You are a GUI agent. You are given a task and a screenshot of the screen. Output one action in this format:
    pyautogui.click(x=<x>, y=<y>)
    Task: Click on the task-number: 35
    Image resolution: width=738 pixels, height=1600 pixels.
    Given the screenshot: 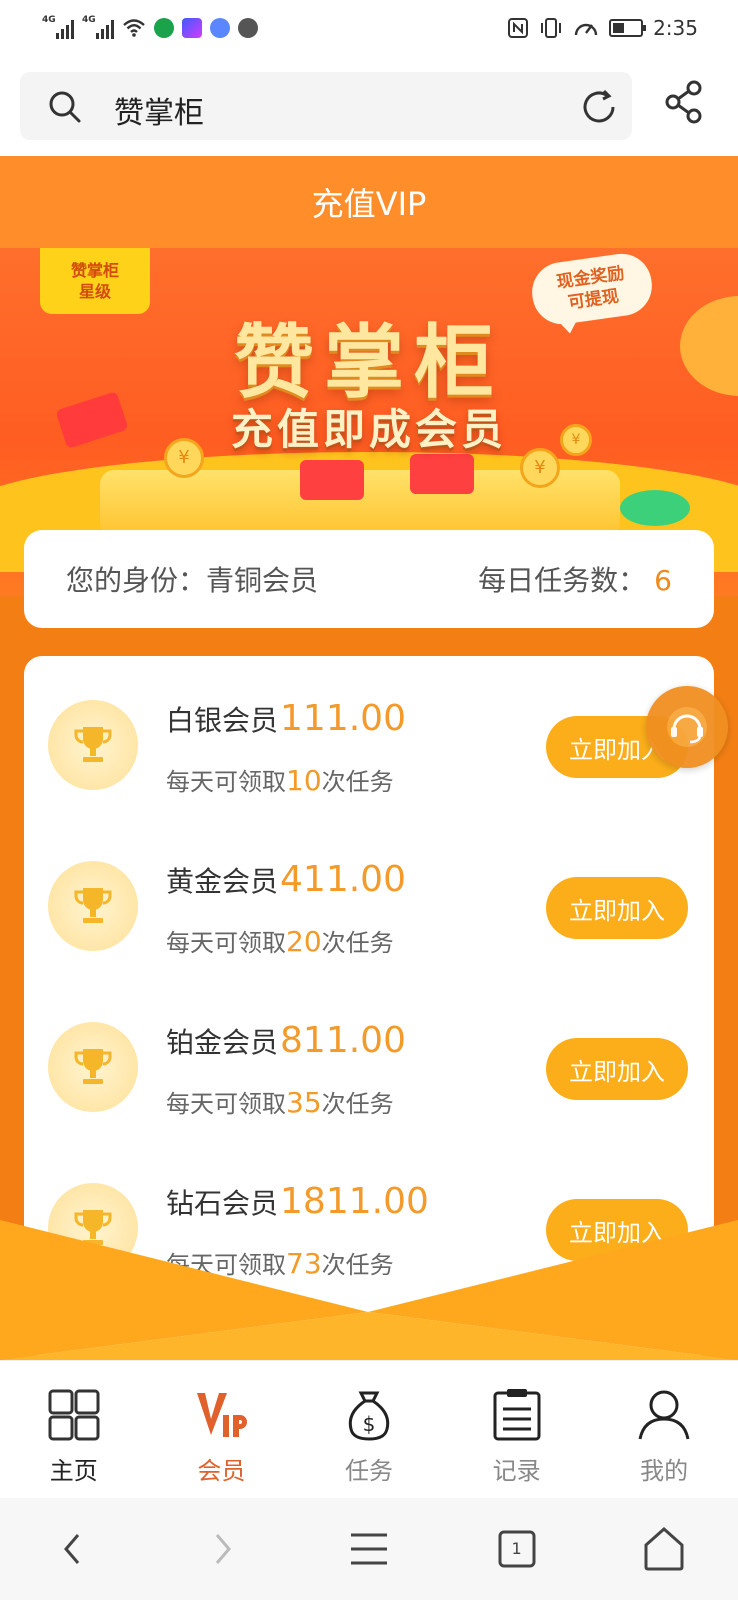 What is the action you would take?
    pyautogui.click(x=304, y=1102)
    